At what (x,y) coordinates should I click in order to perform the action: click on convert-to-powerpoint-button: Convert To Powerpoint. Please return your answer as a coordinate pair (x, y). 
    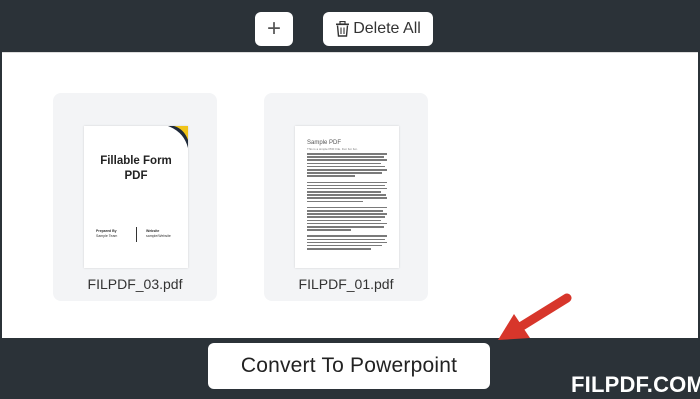
    Looking at the image, I should click on (349, 366).